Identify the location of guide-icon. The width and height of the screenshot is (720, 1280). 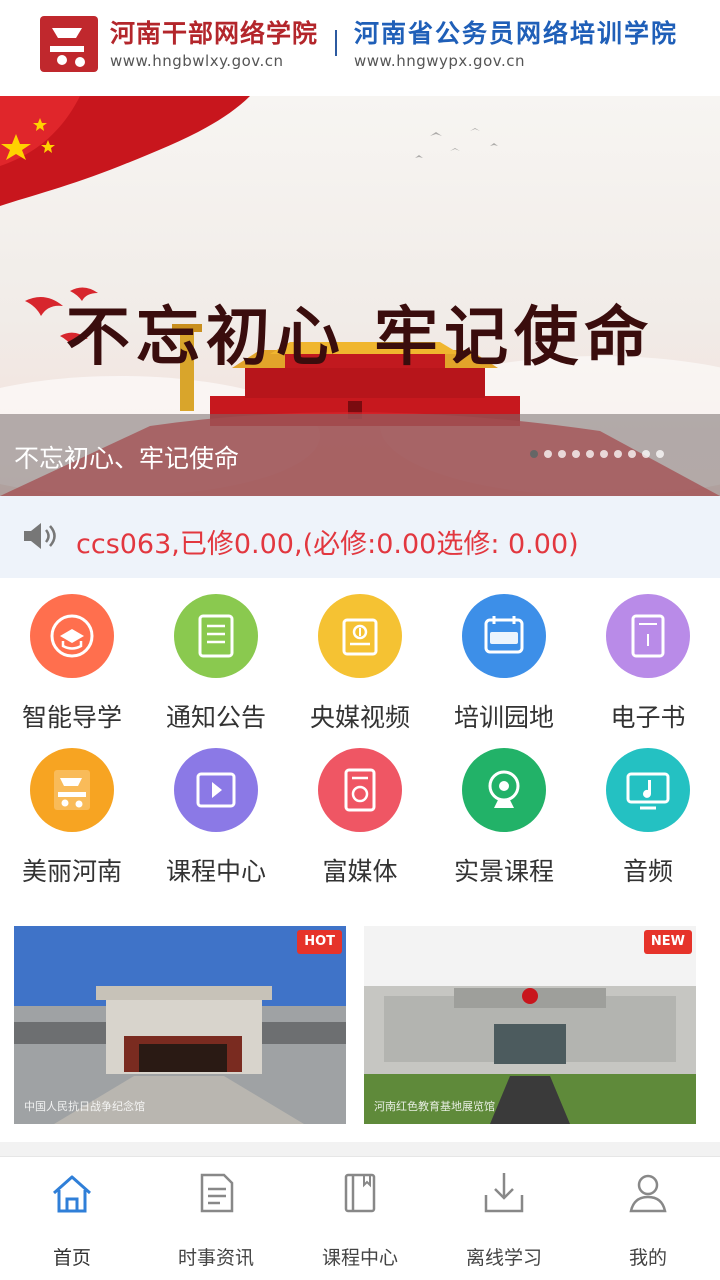
(72, 636).